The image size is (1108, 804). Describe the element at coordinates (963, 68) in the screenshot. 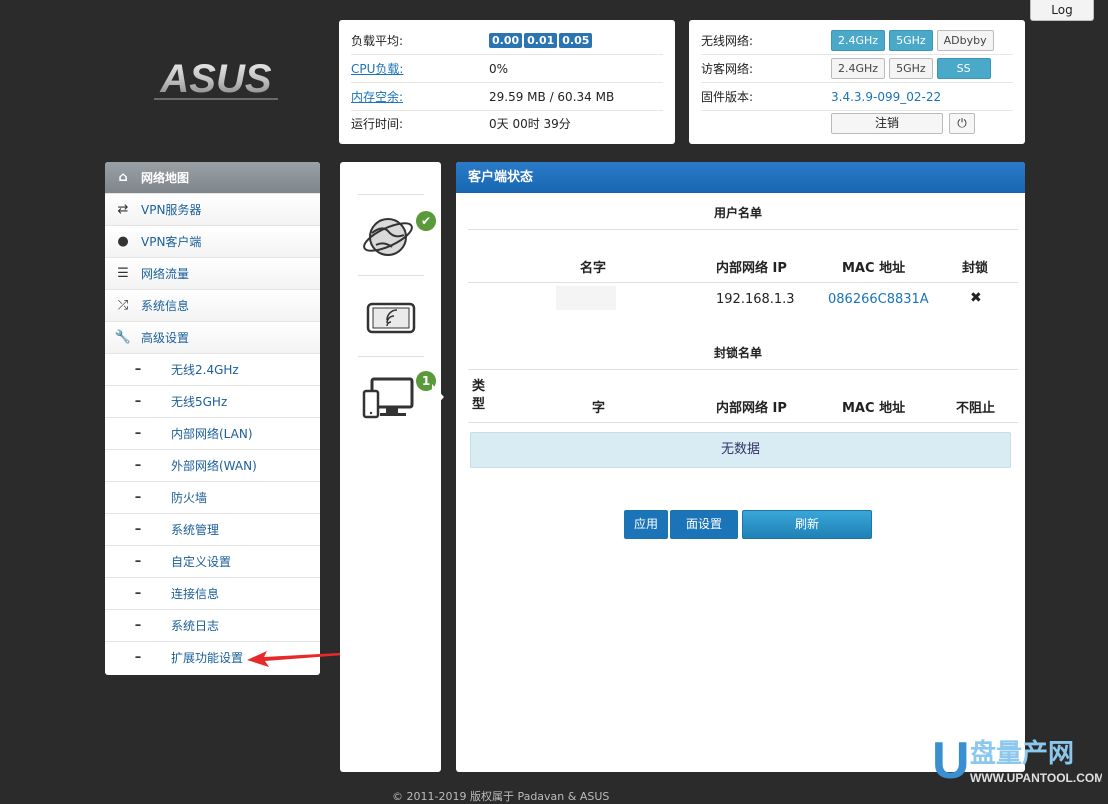

I see `ss-button: SS` at that location.